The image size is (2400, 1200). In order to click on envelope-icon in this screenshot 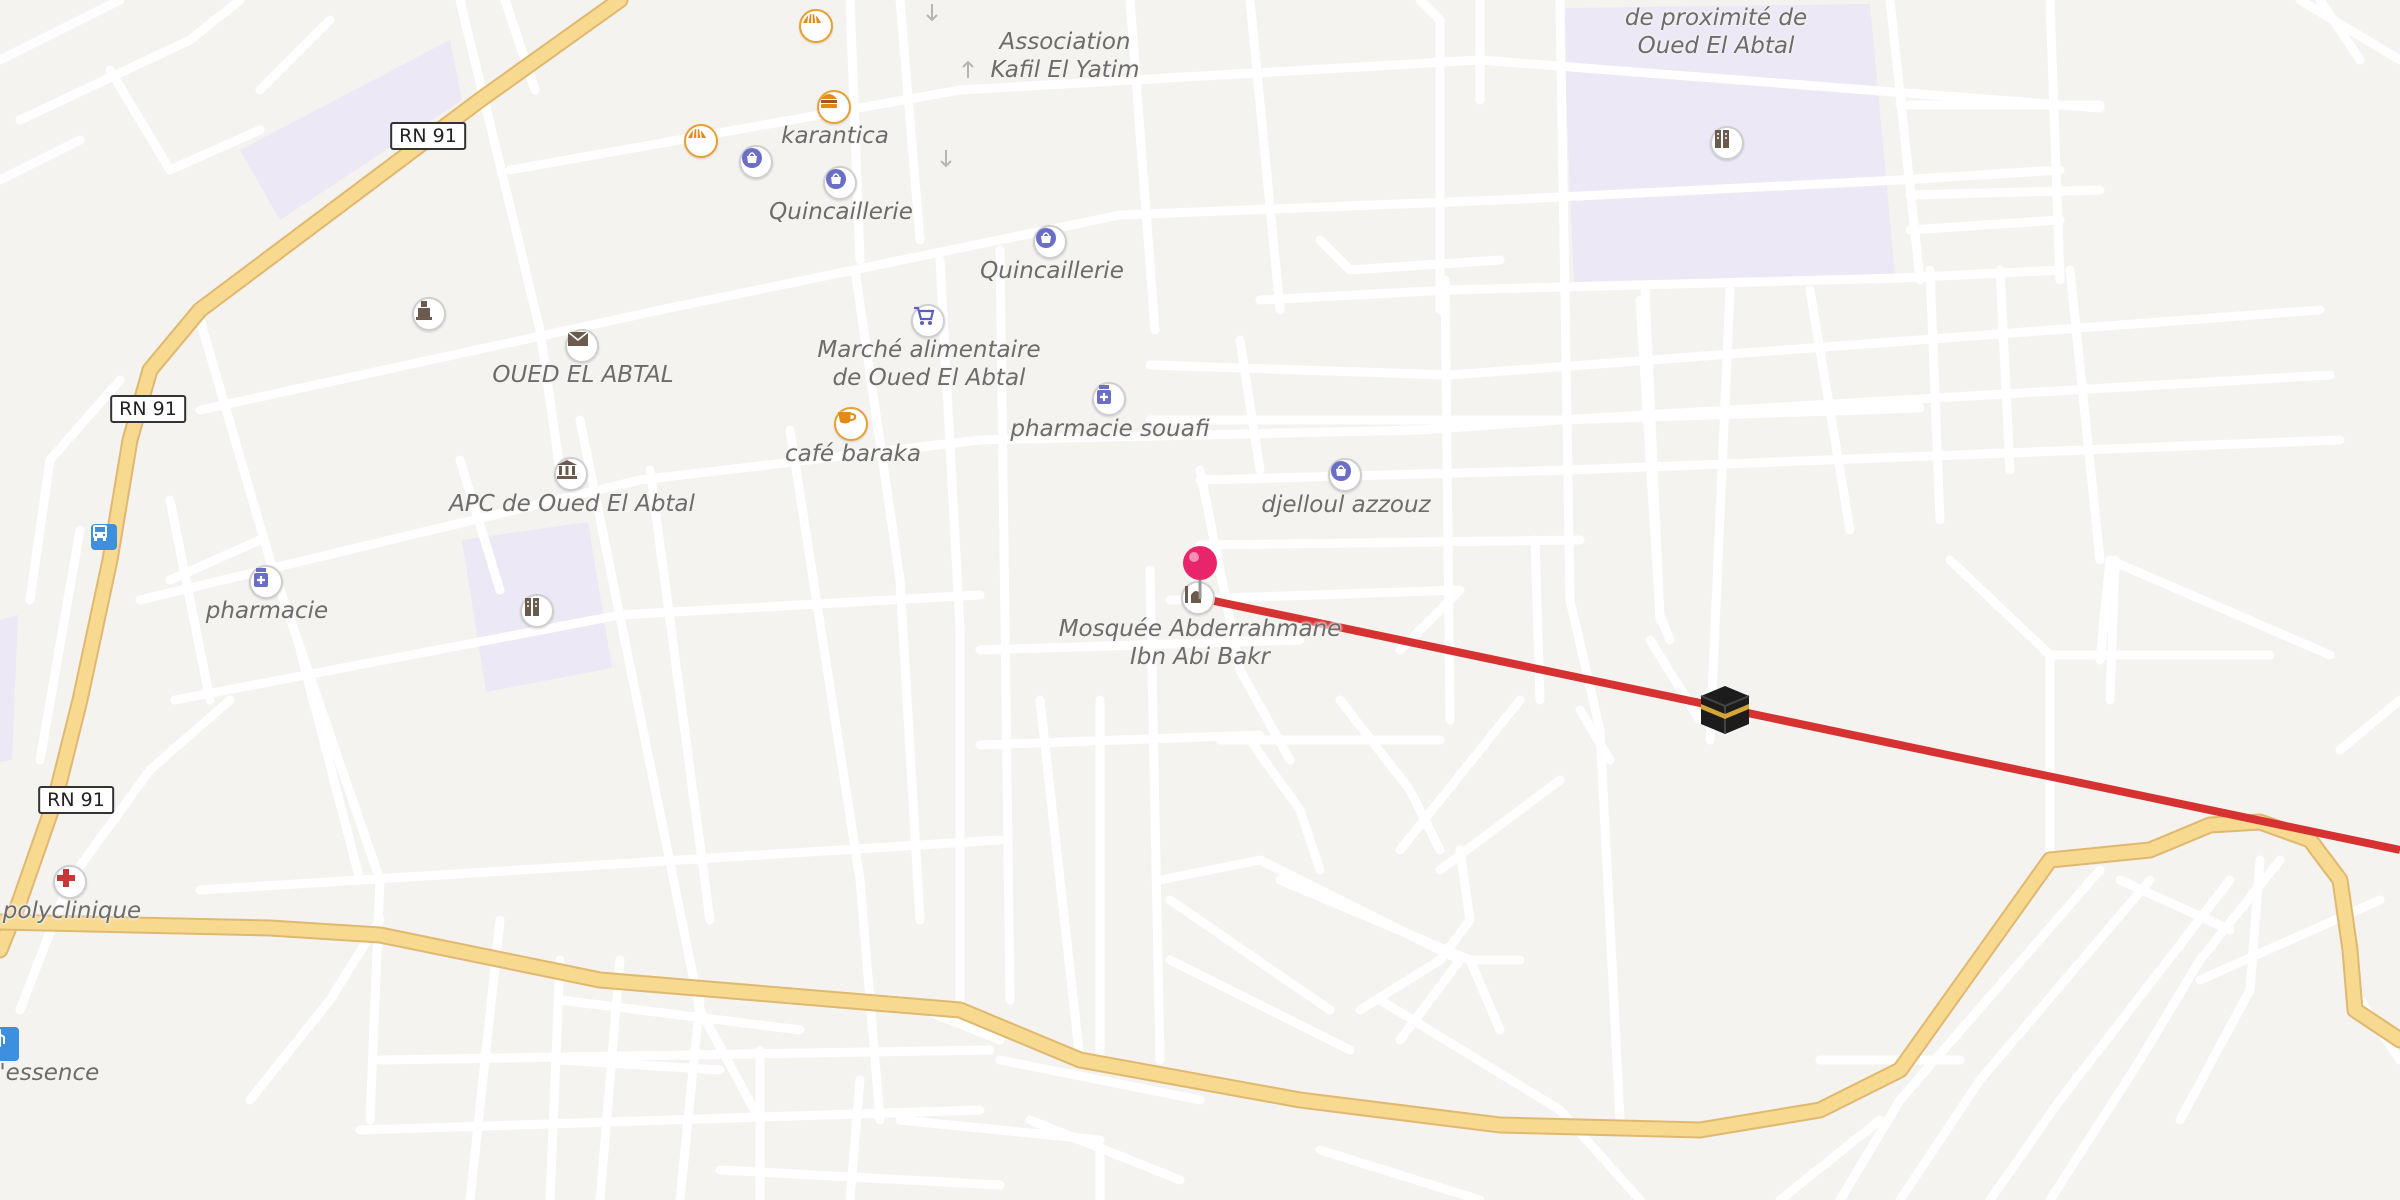, I will do `click(582, 346)`.